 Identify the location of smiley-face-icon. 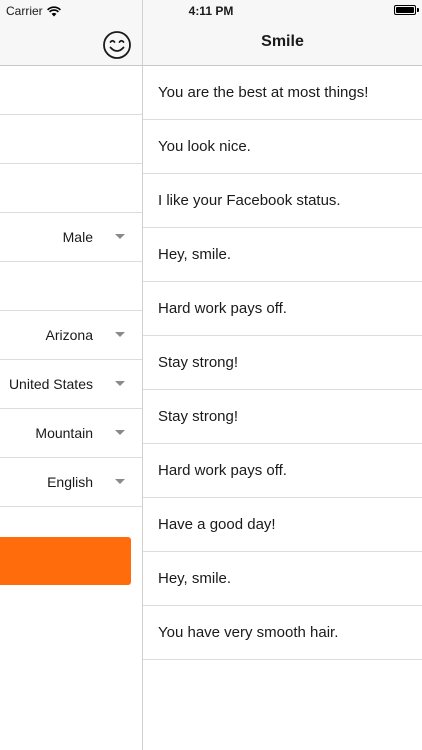
(117, 45).